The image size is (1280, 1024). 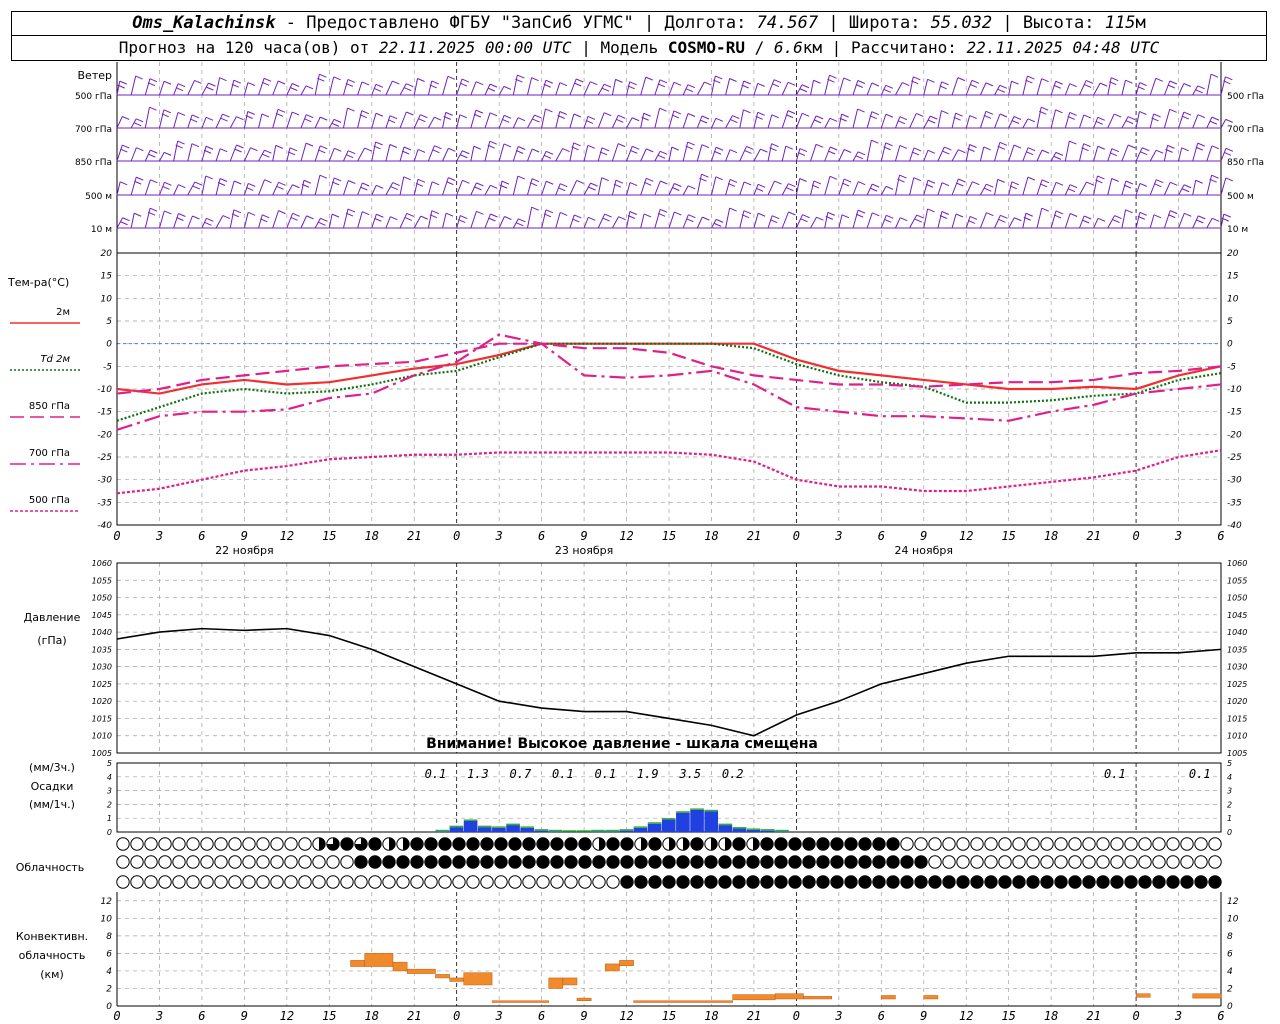 I want to click on precip-ytick-right: 2, so click(x=1229, y=804).